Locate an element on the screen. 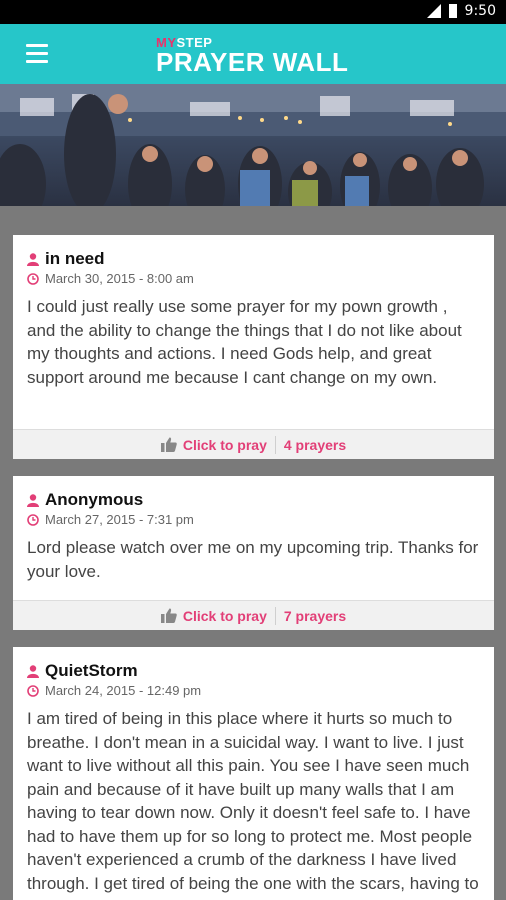 The image size is (506, 900). post-date: March 27, 2015 - 7:31 pm is located at coordinates (253, 519).